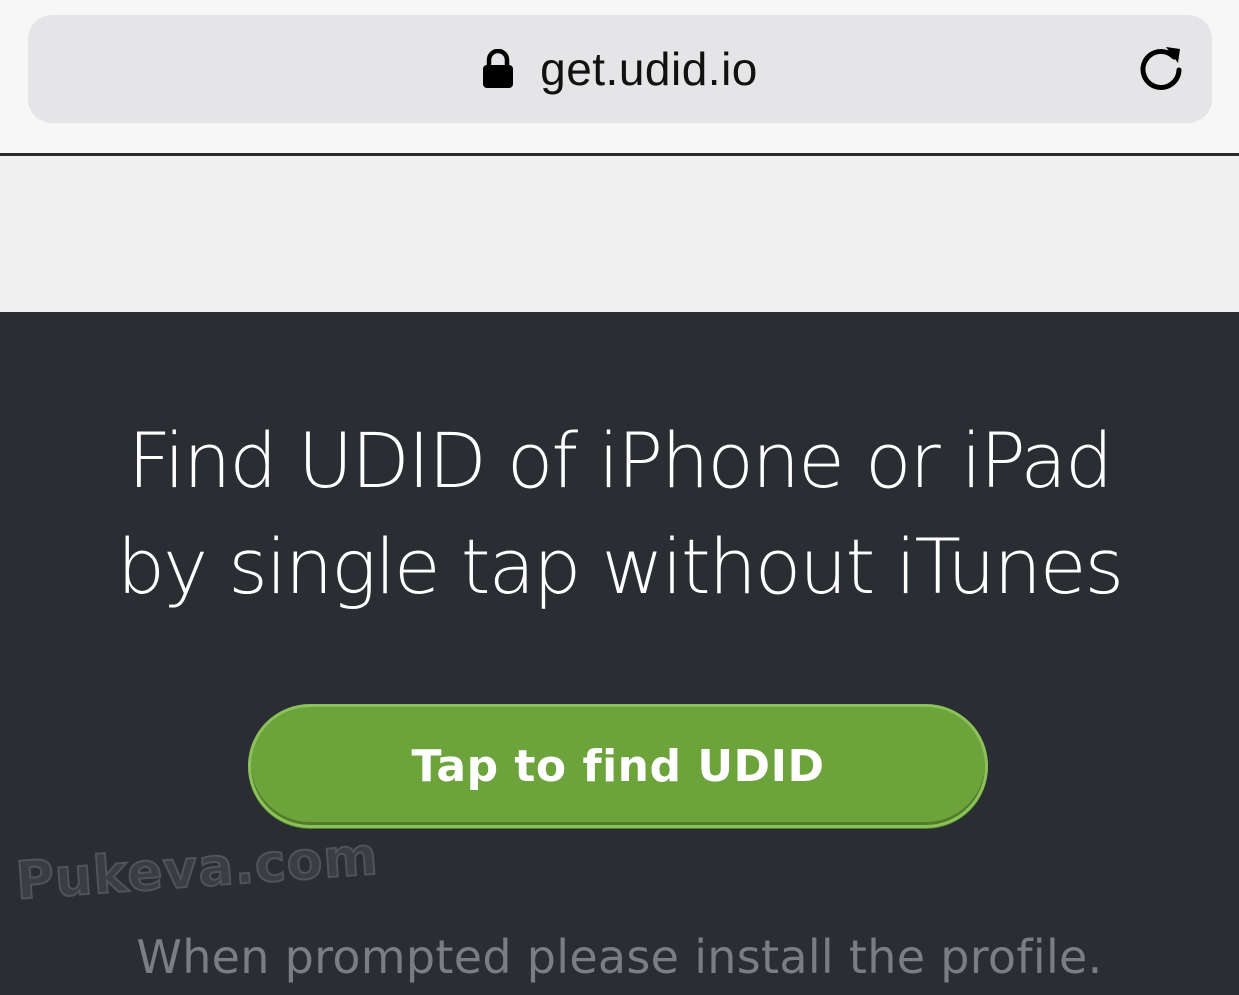 The width and height of the screenshot is (1239, 995). Describe the element at coordinates (1161, 70) in the screenshot. I see `reload-icon` at that location.